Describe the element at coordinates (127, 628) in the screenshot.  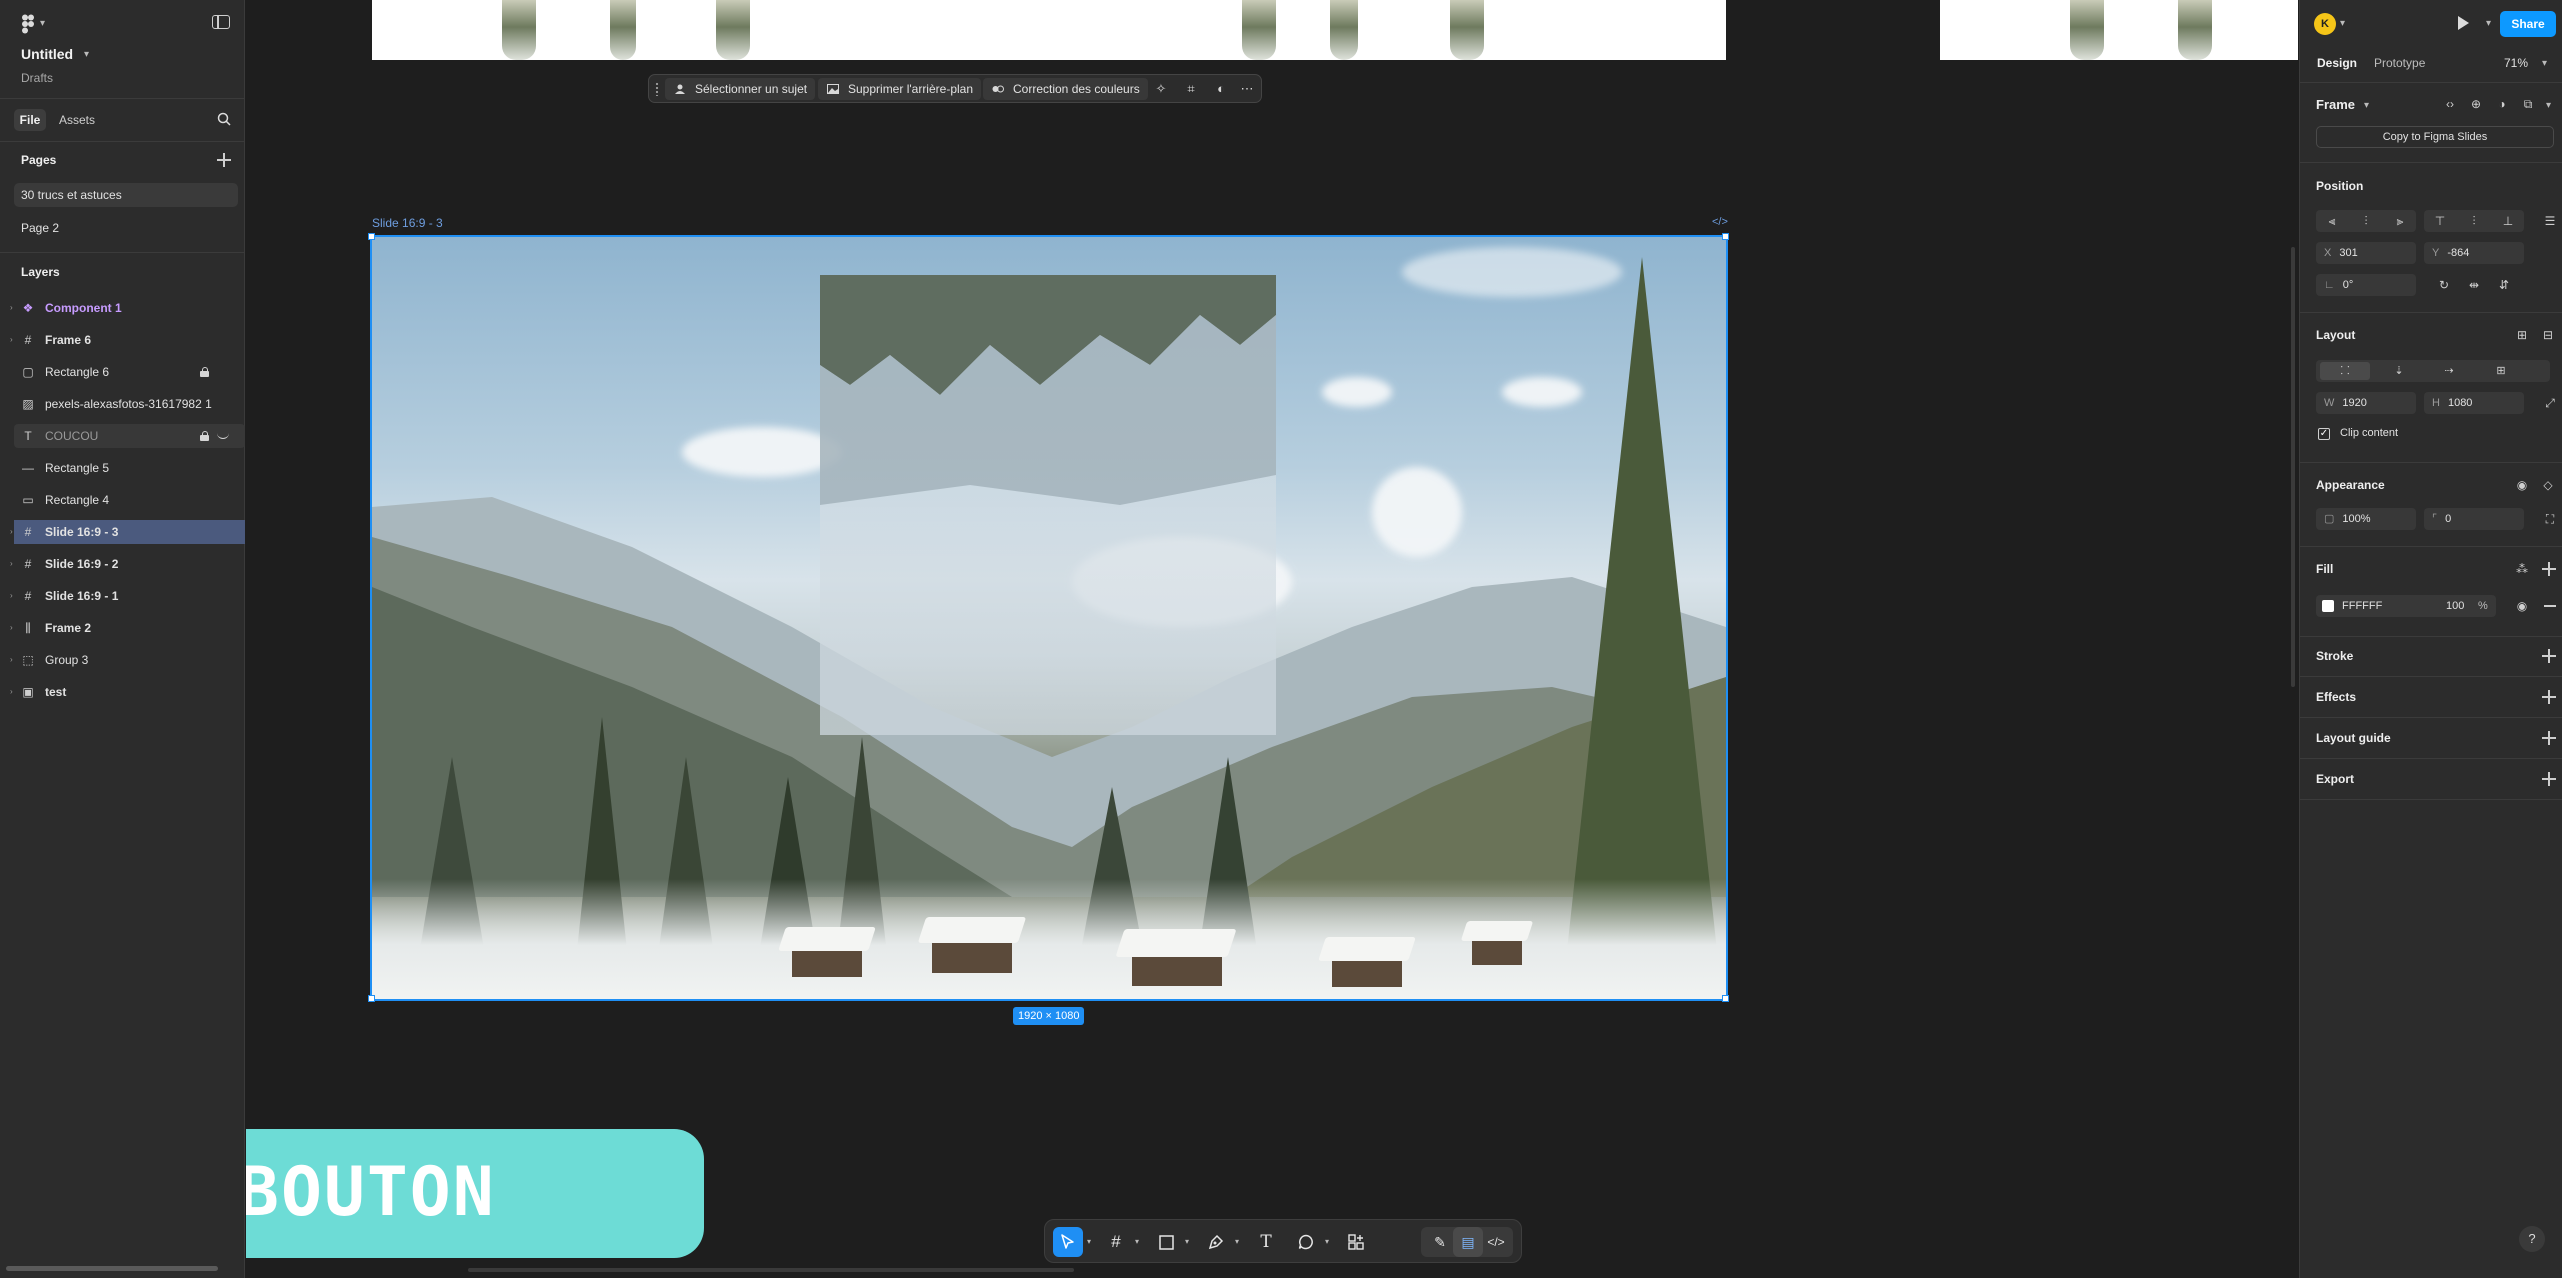
I see `layer-row: › ⫼ Frame 2` at that location.